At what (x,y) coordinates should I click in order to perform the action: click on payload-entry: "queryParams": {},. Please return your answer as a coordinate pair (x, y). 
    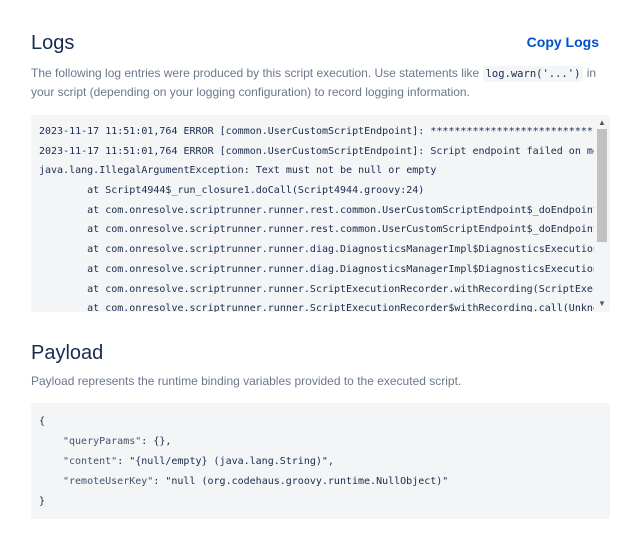
    Looking at the image, I should click on (117, 441).